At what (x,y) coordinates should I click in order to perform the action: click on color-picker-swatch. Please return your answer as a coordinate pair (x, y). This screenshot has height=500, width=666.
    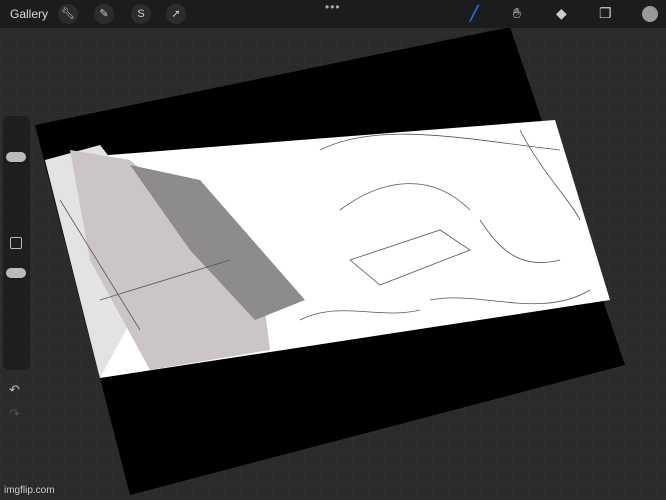
    Looking at the image, I should click on (650, 14).